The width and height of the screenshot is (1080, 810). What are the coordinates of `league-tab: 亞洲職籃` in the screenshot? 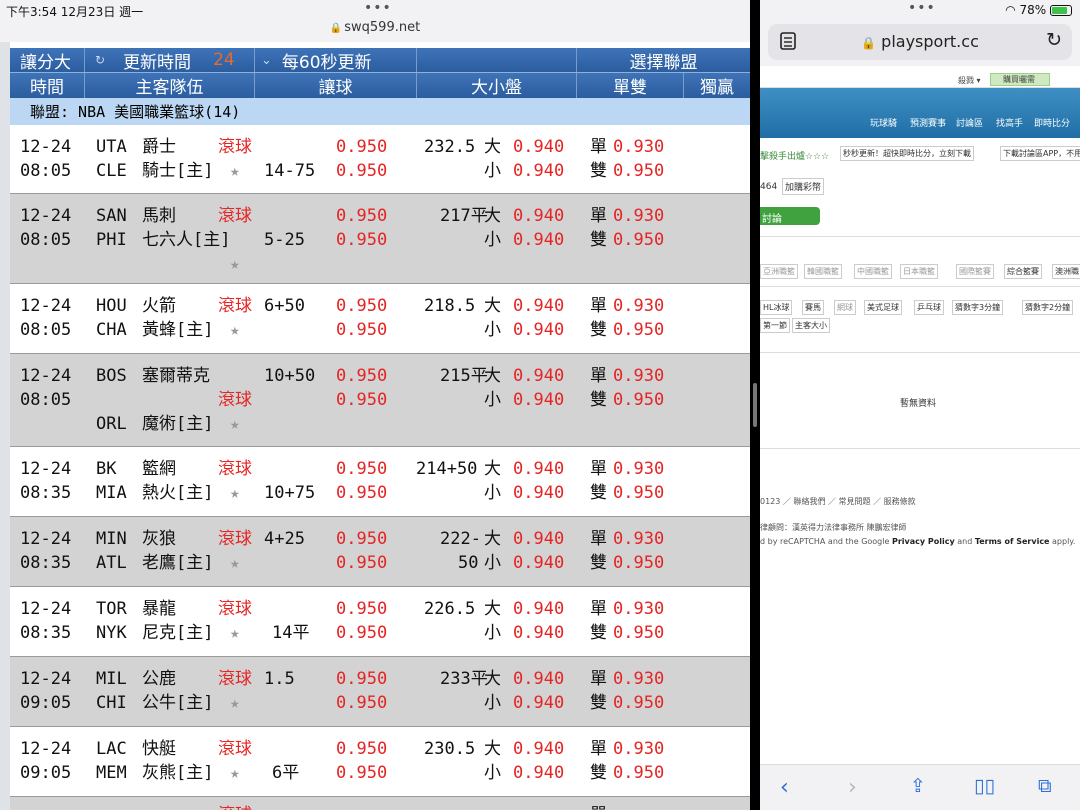 It's located at (779, 271).